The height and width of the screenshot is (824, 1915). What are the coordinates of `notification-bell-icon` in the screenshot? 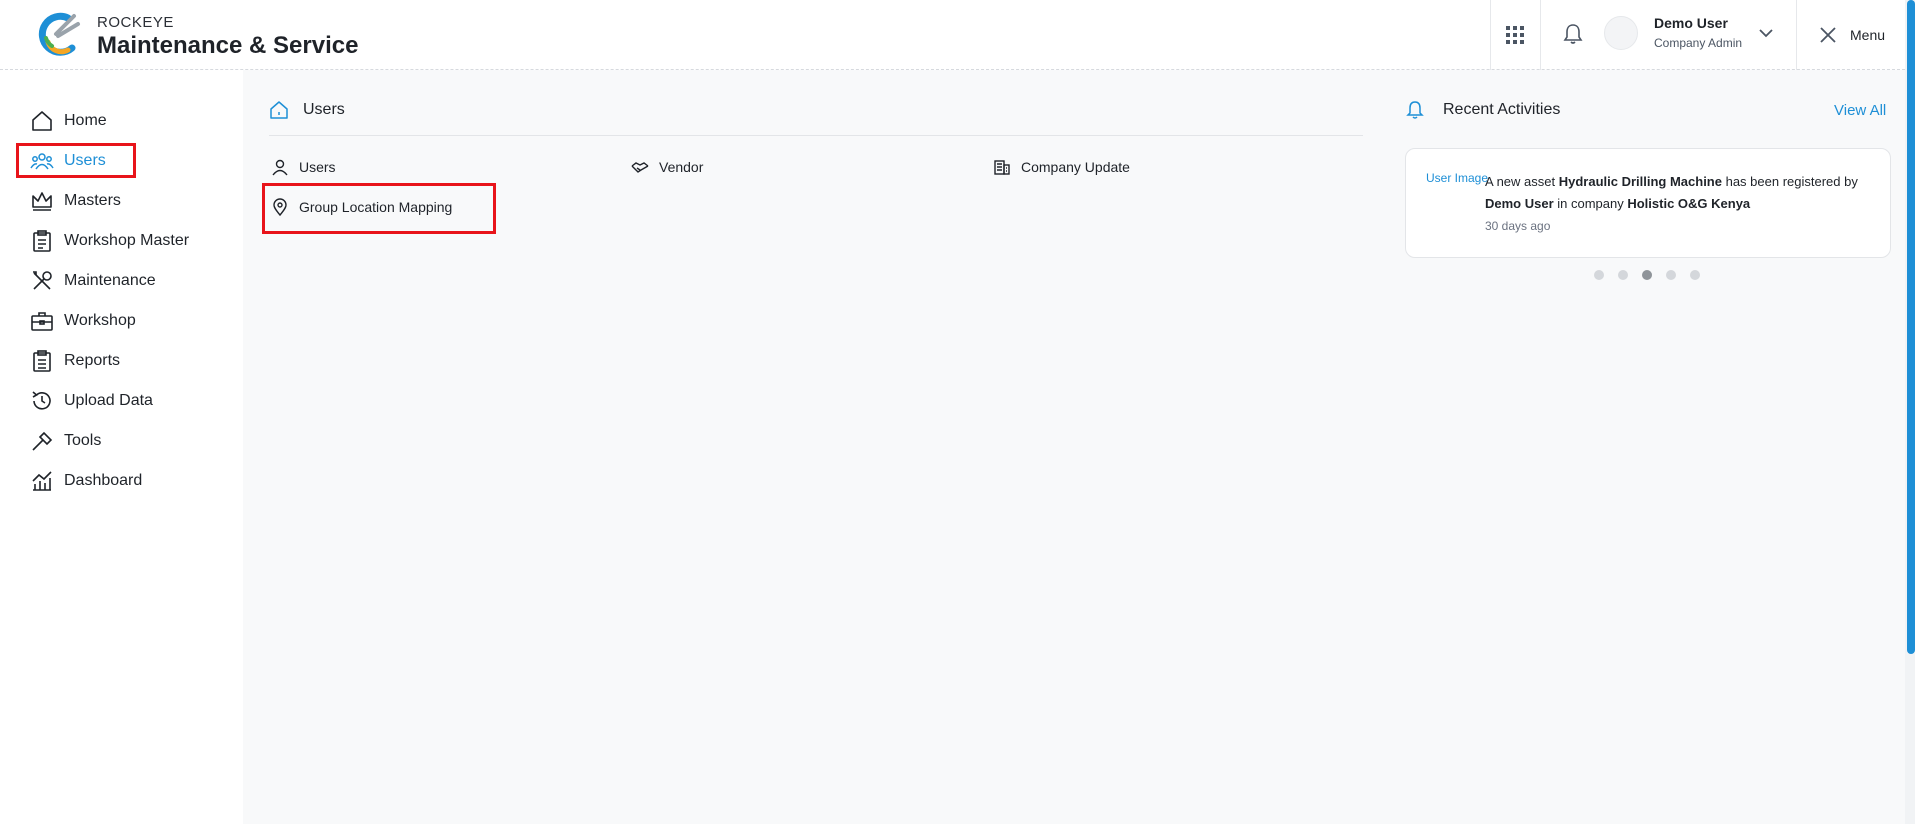 It's located at (1573, 34).